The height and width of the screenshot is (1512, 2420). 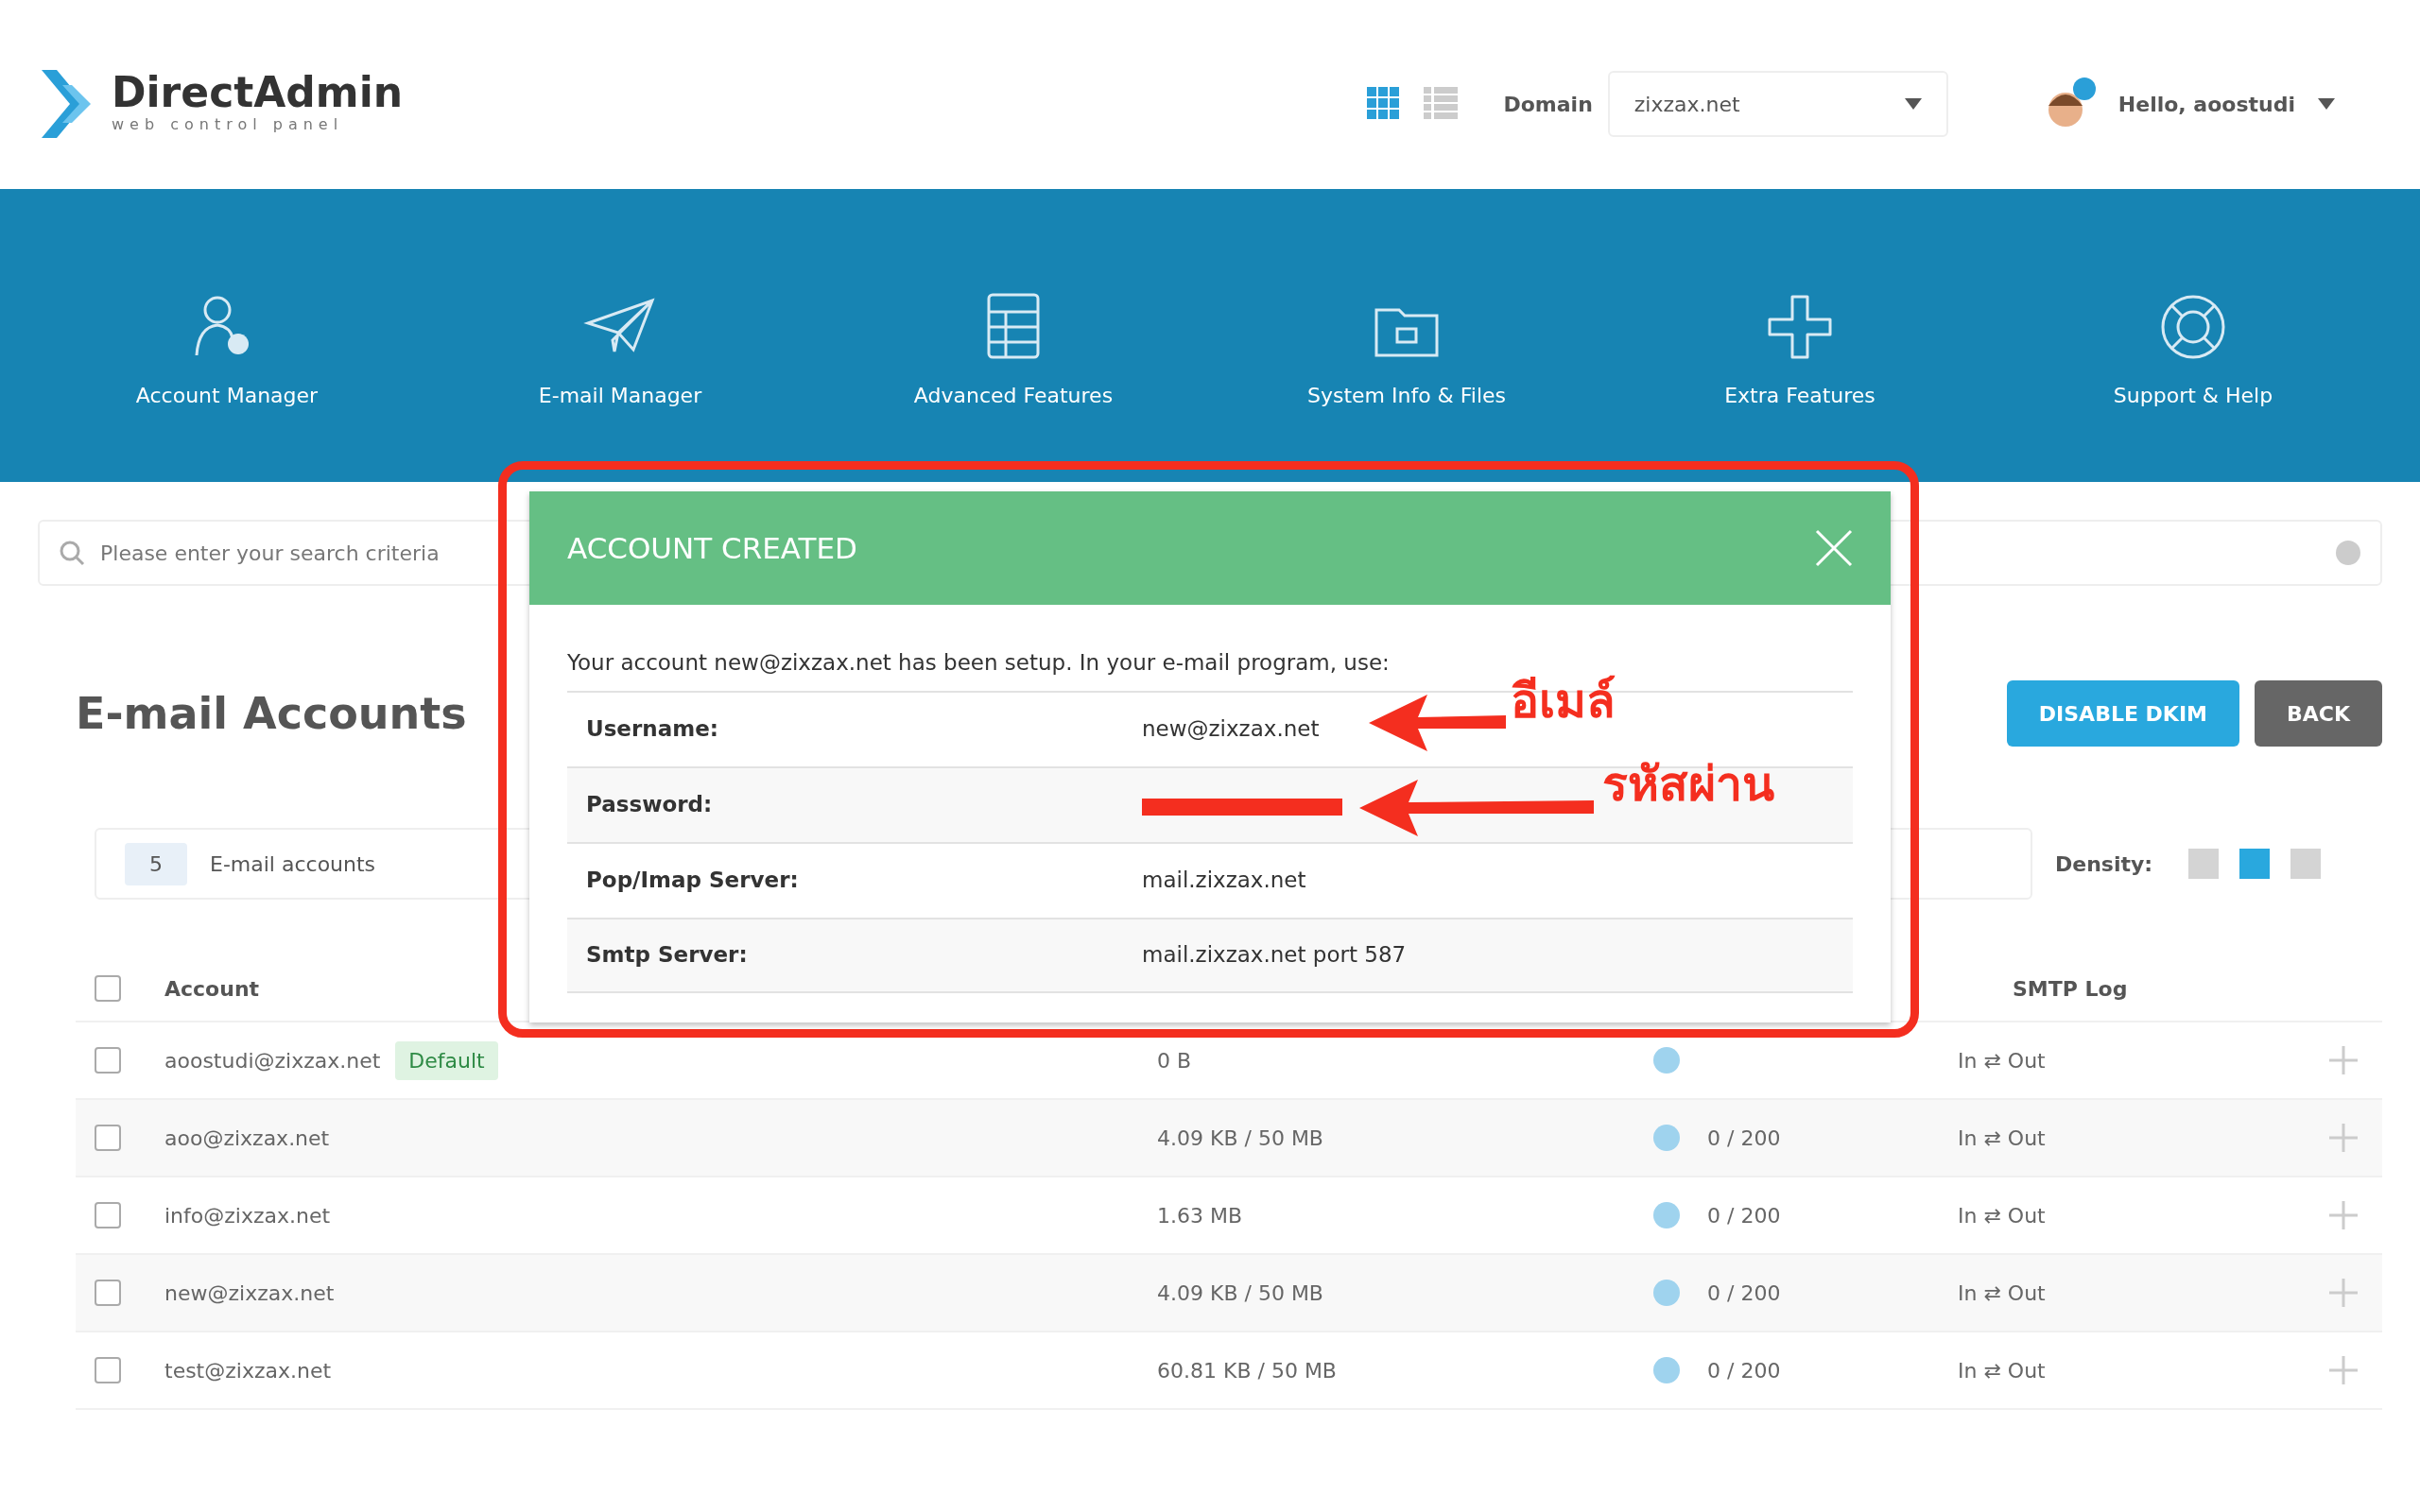 I want to click on field-value: mail.zixzax.net, so click(x=1224, y=881).